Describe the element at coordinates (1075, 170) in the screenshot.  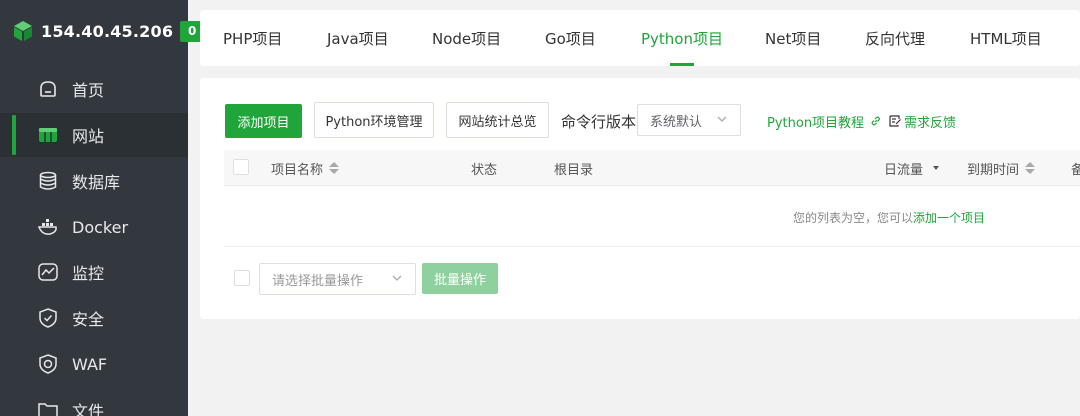
I see `column-remark: 备` at that location.